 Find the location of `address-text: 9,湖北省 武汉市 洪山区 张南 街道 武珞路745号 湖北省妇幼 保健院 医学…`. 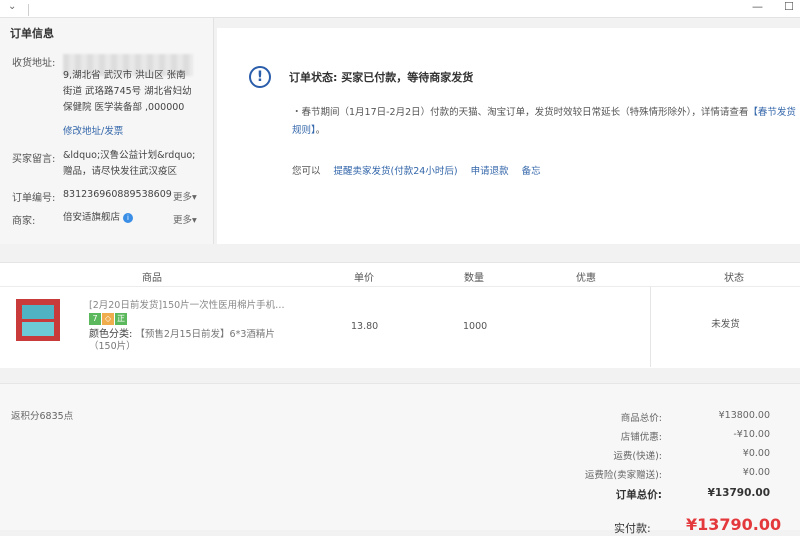

address-text: 9,湖北省 武汉市 洪山区 张南 街道 武珞路745号 湖北省妇幼 保健院 医学… is located at coordinates (127, 91).